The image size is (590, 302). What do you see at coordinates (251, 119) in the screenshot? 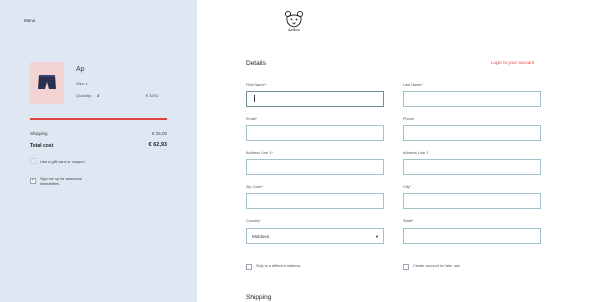
I see `email-label: Email*` at bounding box center [251, 119].